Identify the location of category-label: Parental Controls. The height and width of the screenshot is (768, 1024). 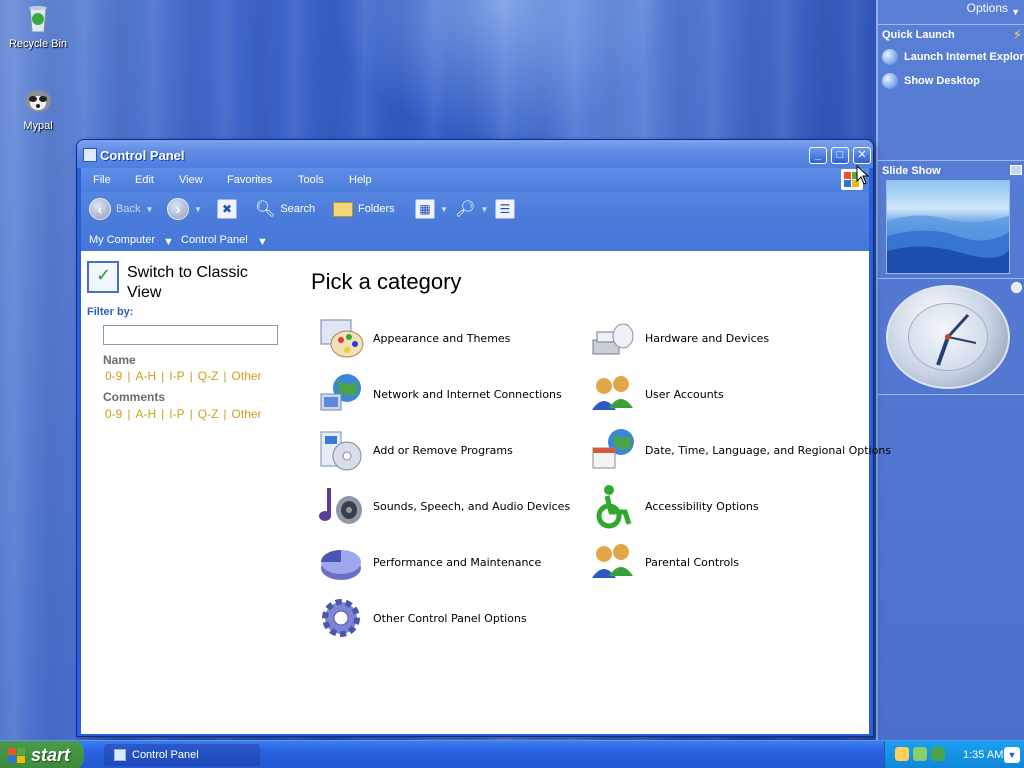
(692, 562).